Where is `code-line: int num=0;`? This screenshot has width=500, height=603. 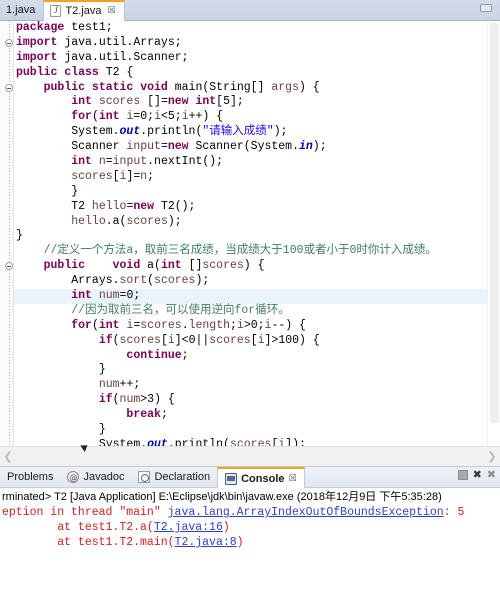 code-line: int num=0; is located at coordinates (257, 296).